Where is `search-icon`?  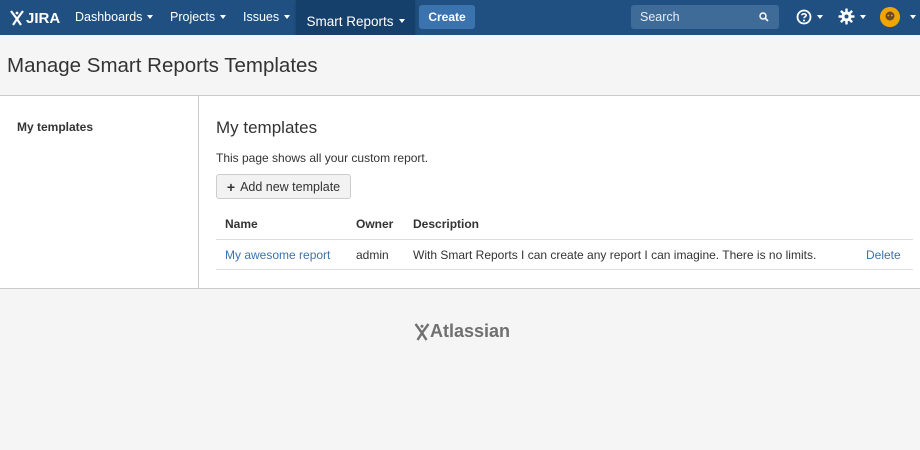 search-icon is located at coordinates (764, 17).